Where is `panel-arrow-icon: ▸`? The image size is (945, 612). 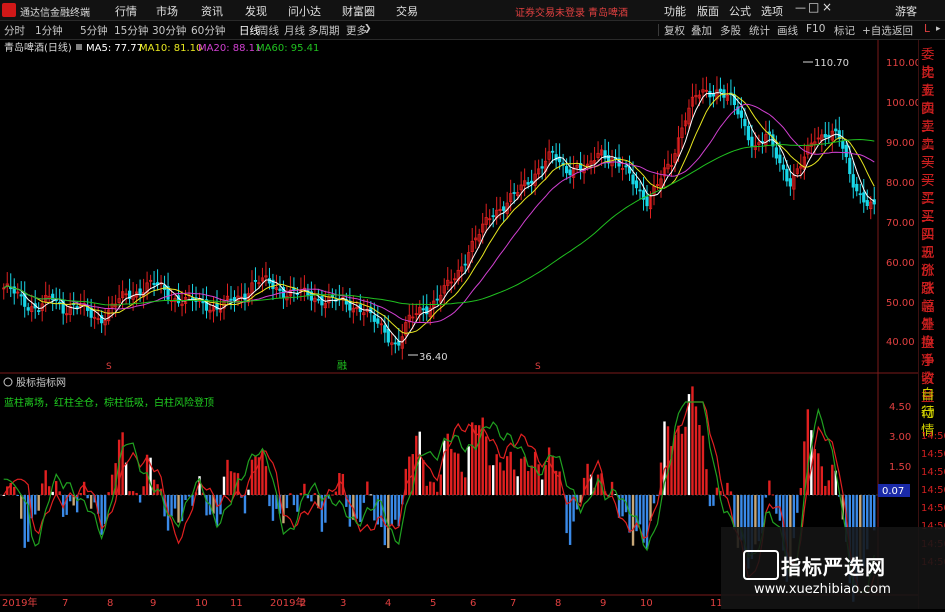 panel-arrow-icon: ▸ is located at coordinates (938, 29).